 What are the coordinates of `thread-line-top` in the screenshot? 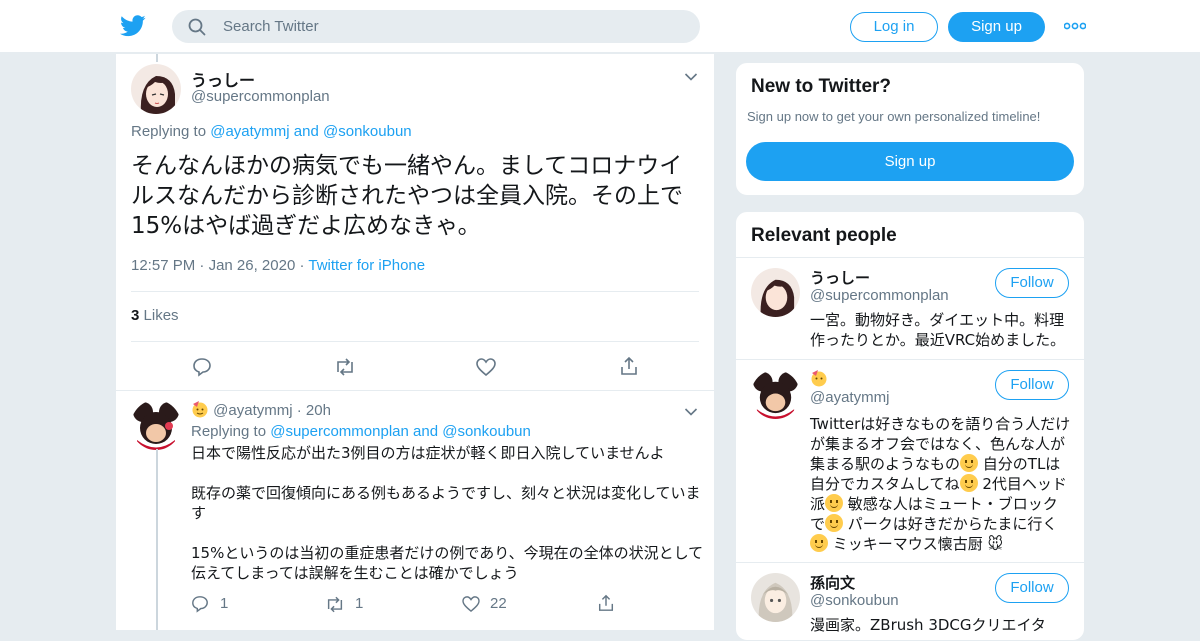 It's located at (157, 58).